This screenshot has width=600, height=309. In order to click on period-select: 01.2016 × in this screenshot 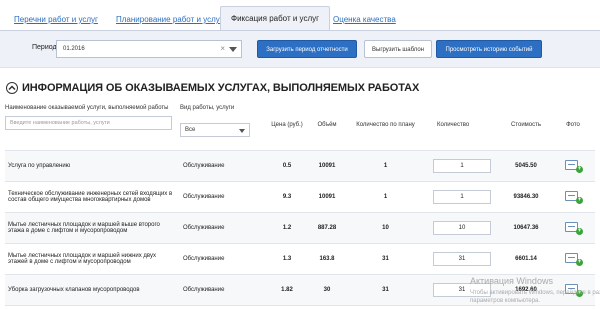, I will do `click(149, 49)`.